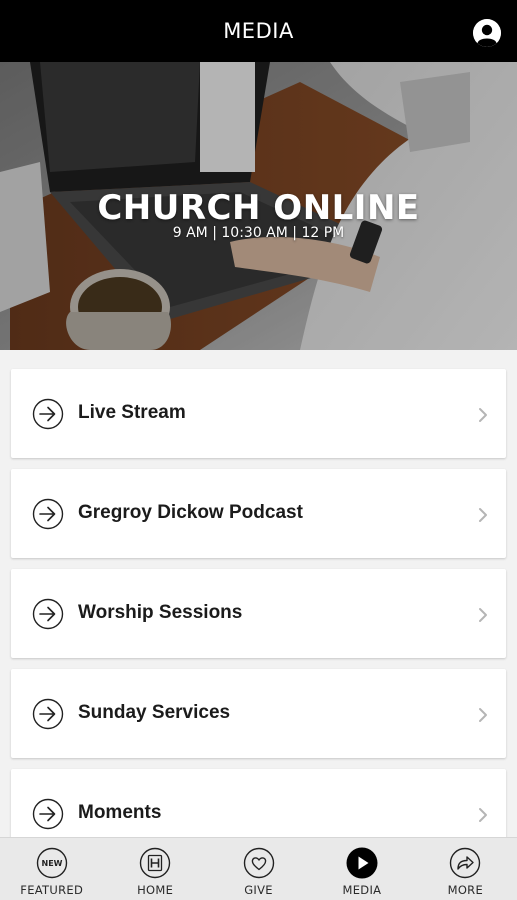 Image resolution: width=517 pixels, height=900 pixels. Describe the element at coordinates (52, 890) in the screenshot. I see `tab-label: FEATURED` at that location.